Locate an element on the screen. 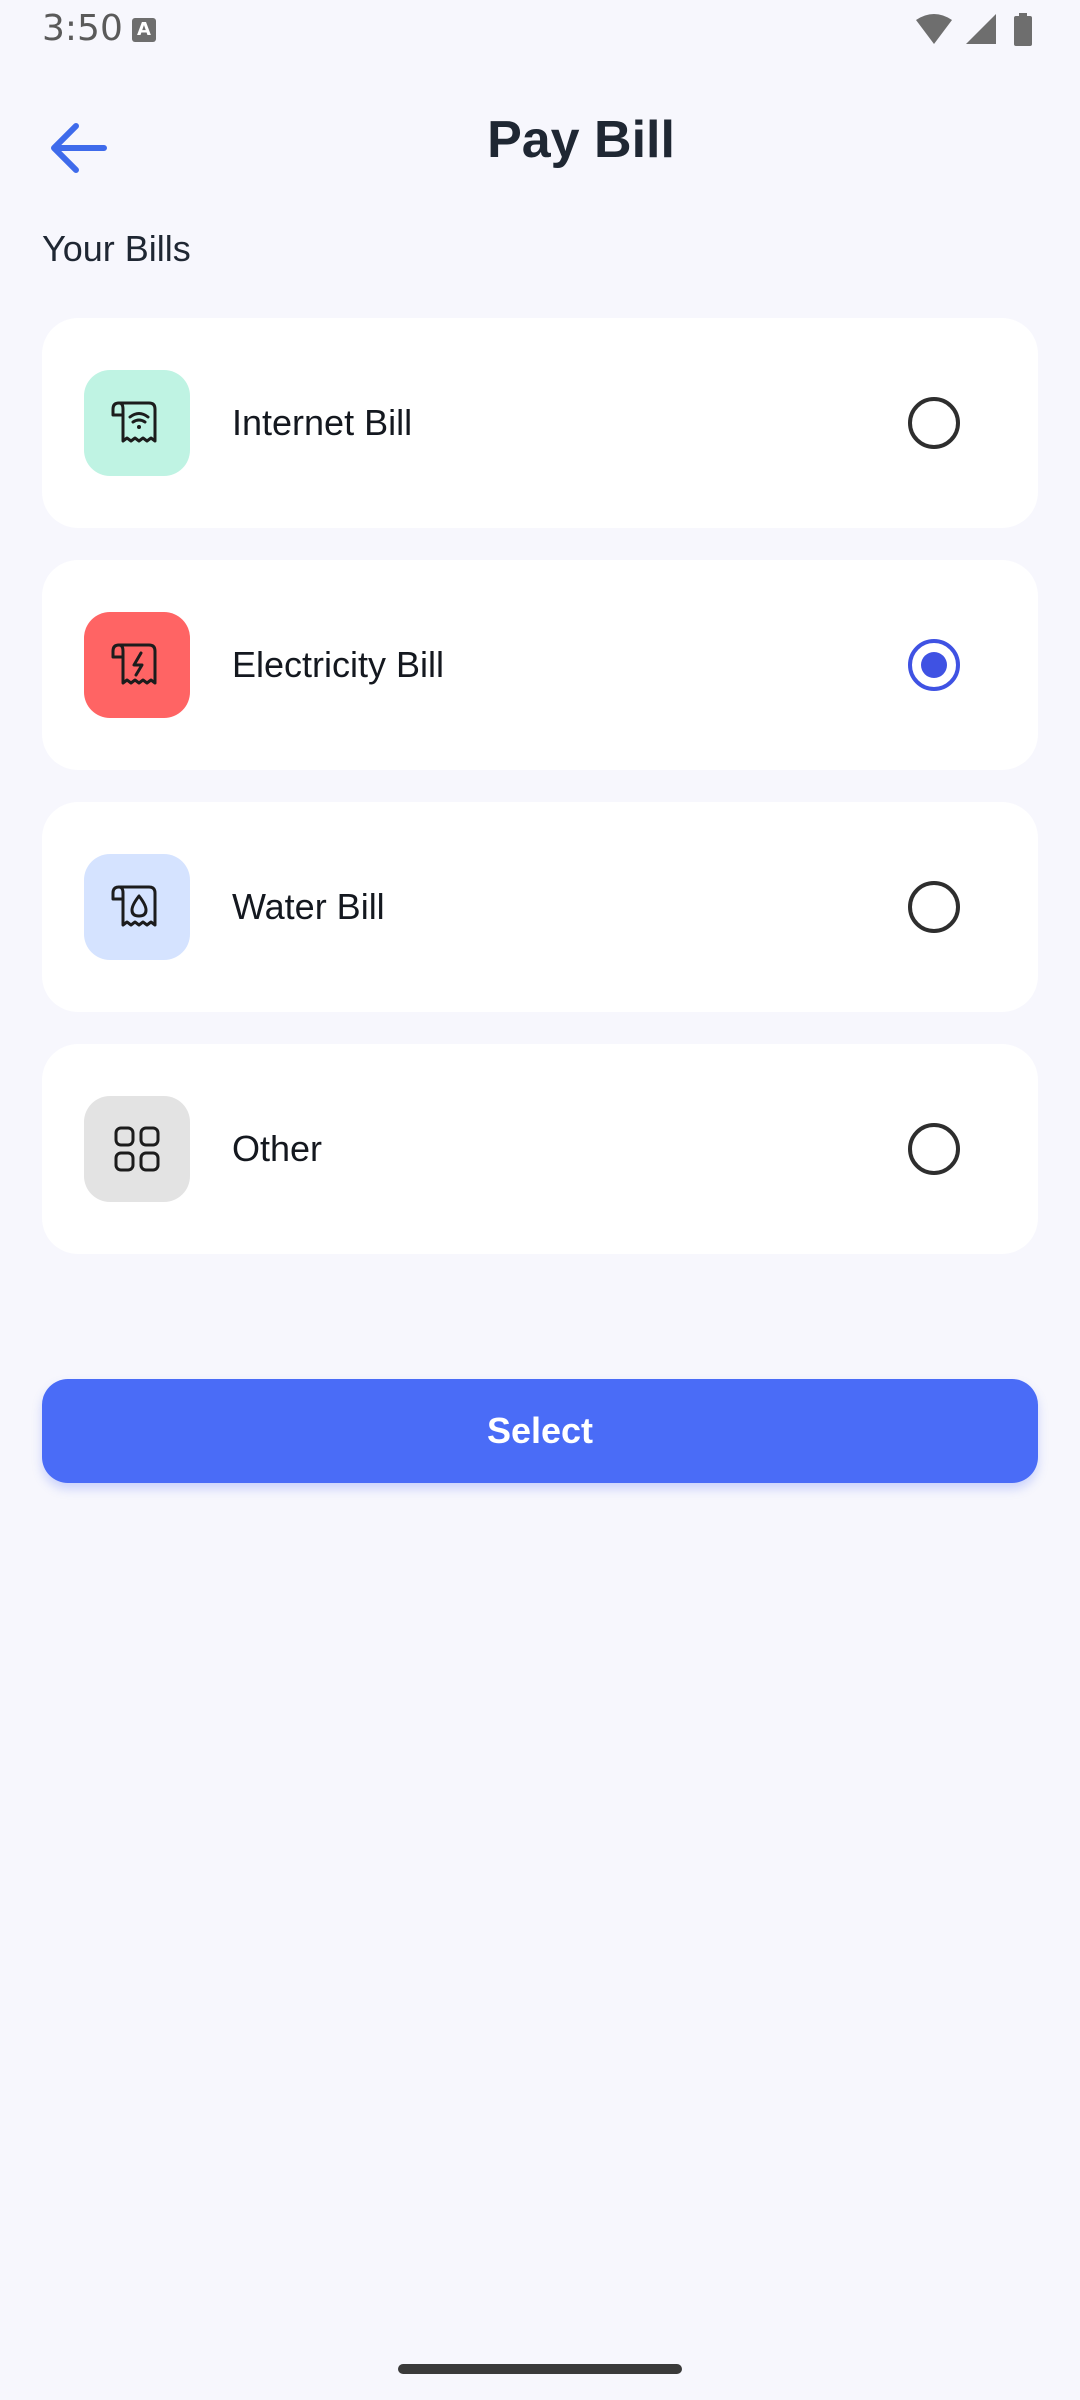 The height and width of the screenshot is (2400, 1080). bill-label: Internet Bill is located at coordinates (322, 422).